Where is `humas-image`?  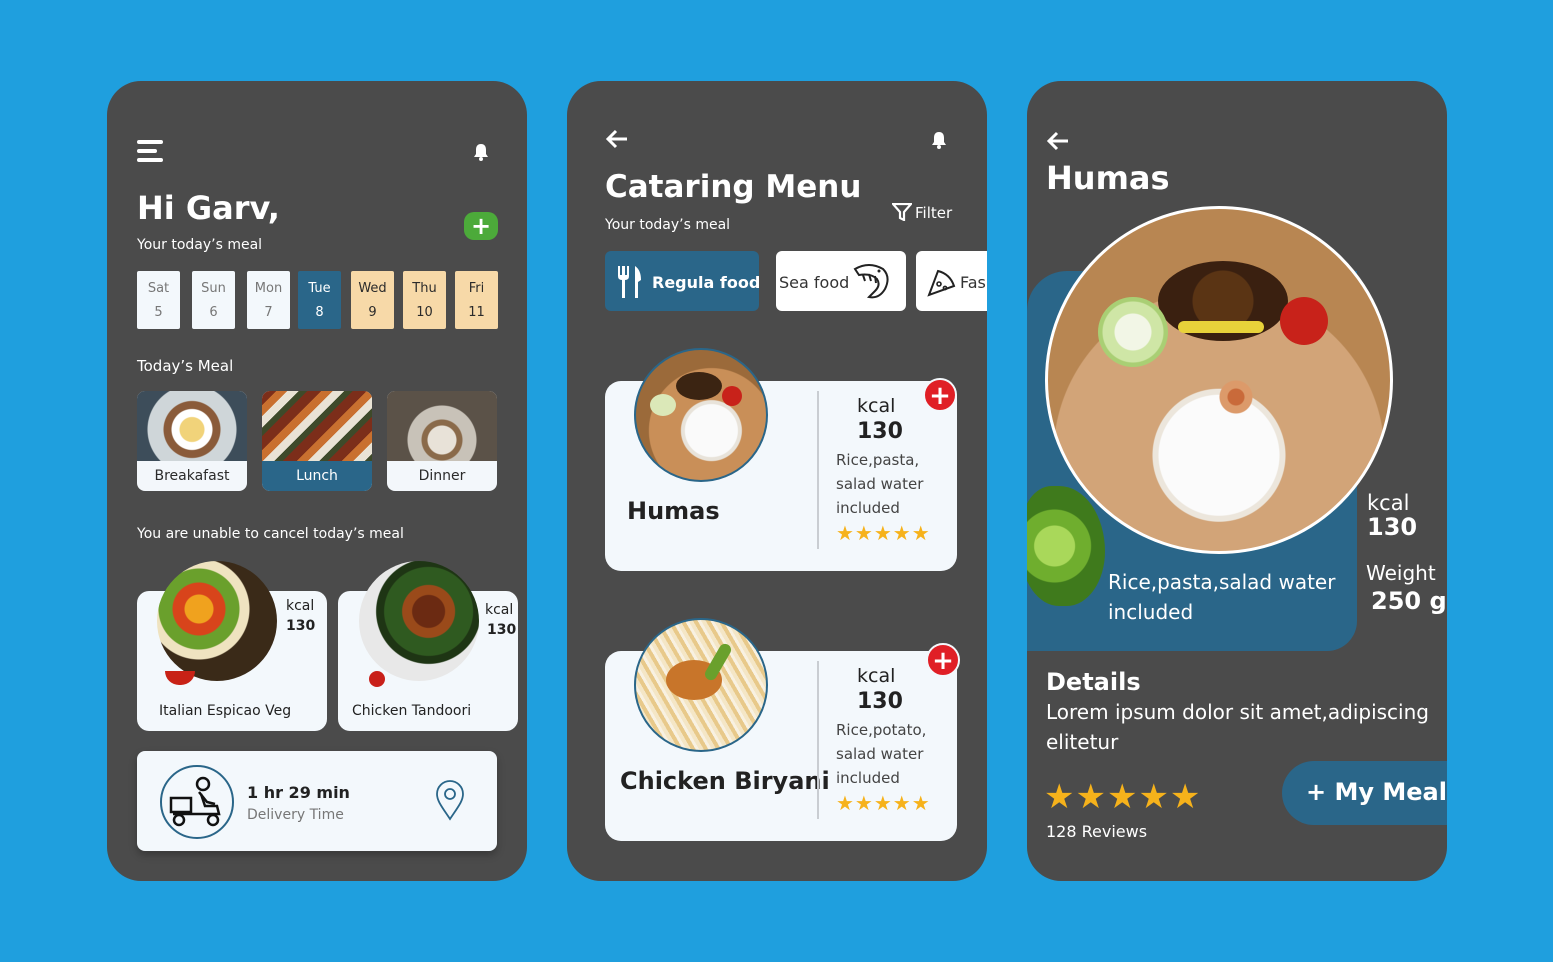
humas-image is located at coordinates (701, 415).